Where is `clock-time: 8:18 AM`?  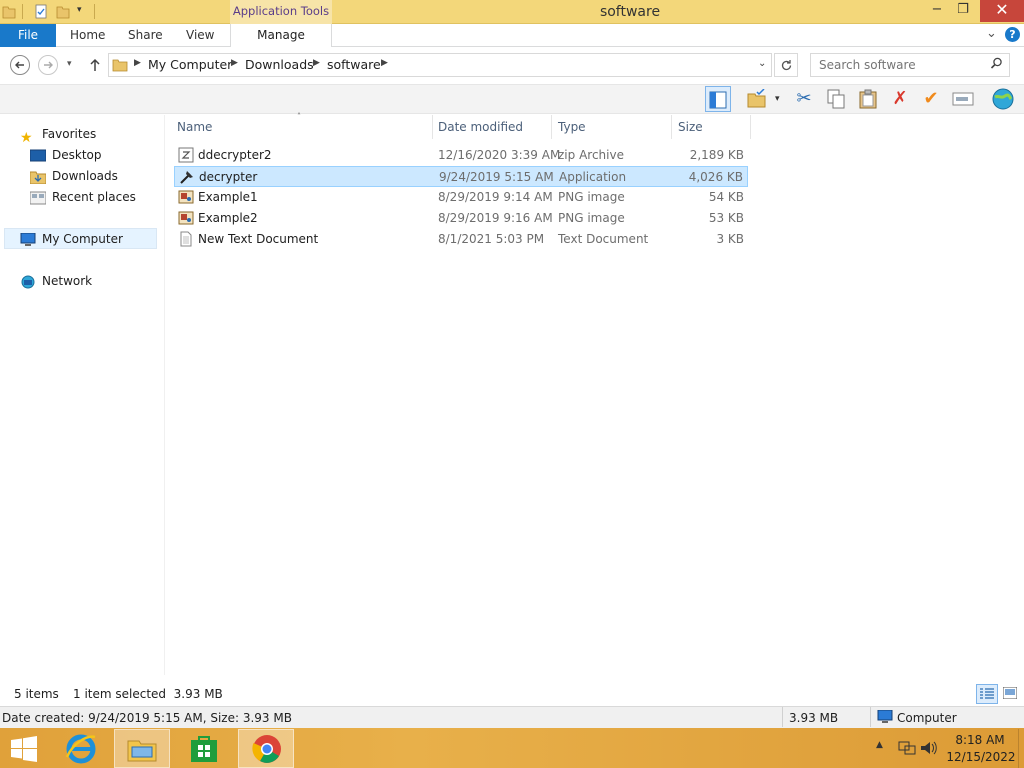 clock-time: 8:18 AM is located at coordinates (980, 740).